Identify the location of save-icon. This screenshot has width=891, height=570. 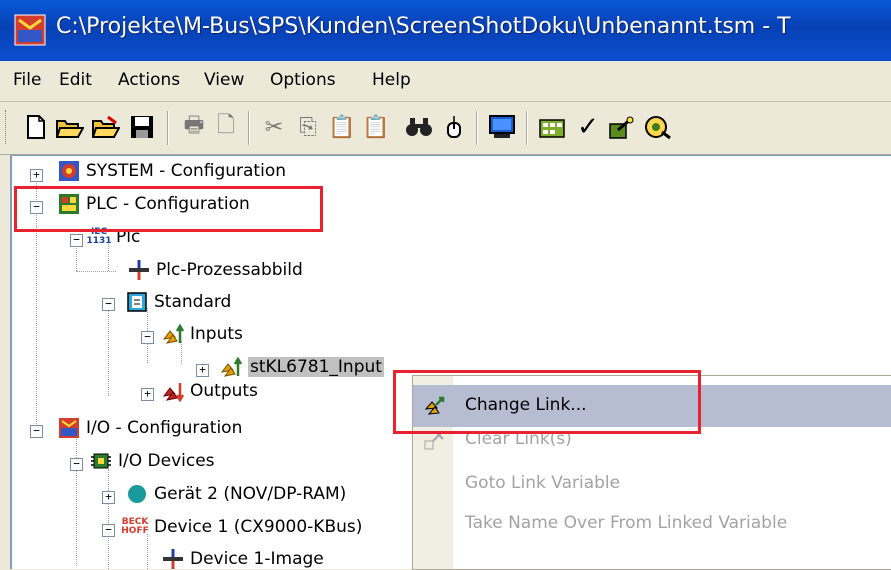
(142, 127).